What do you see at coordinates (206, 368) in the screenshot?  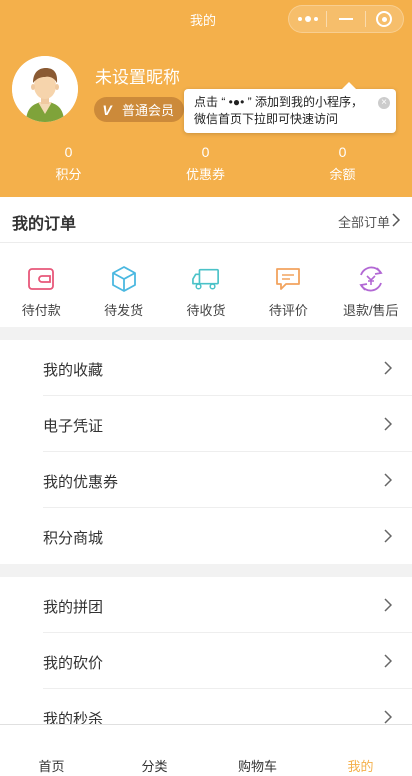 I see `menu-item-favorites: 我的收藏` at bounding box center [206, 368].